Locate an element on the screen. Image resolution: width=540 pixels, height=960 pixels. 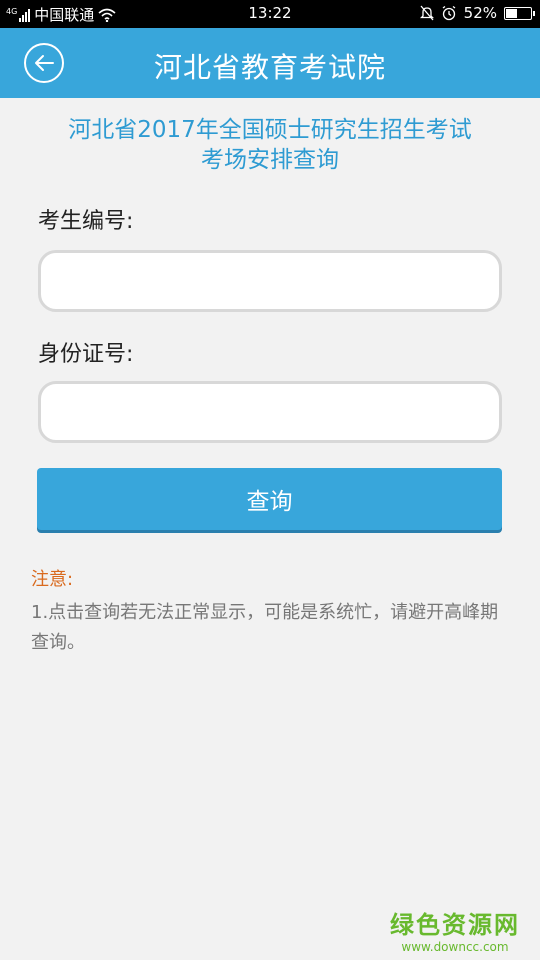
page-title: 河北省教育考试院 is located at coordinates (269, 67).